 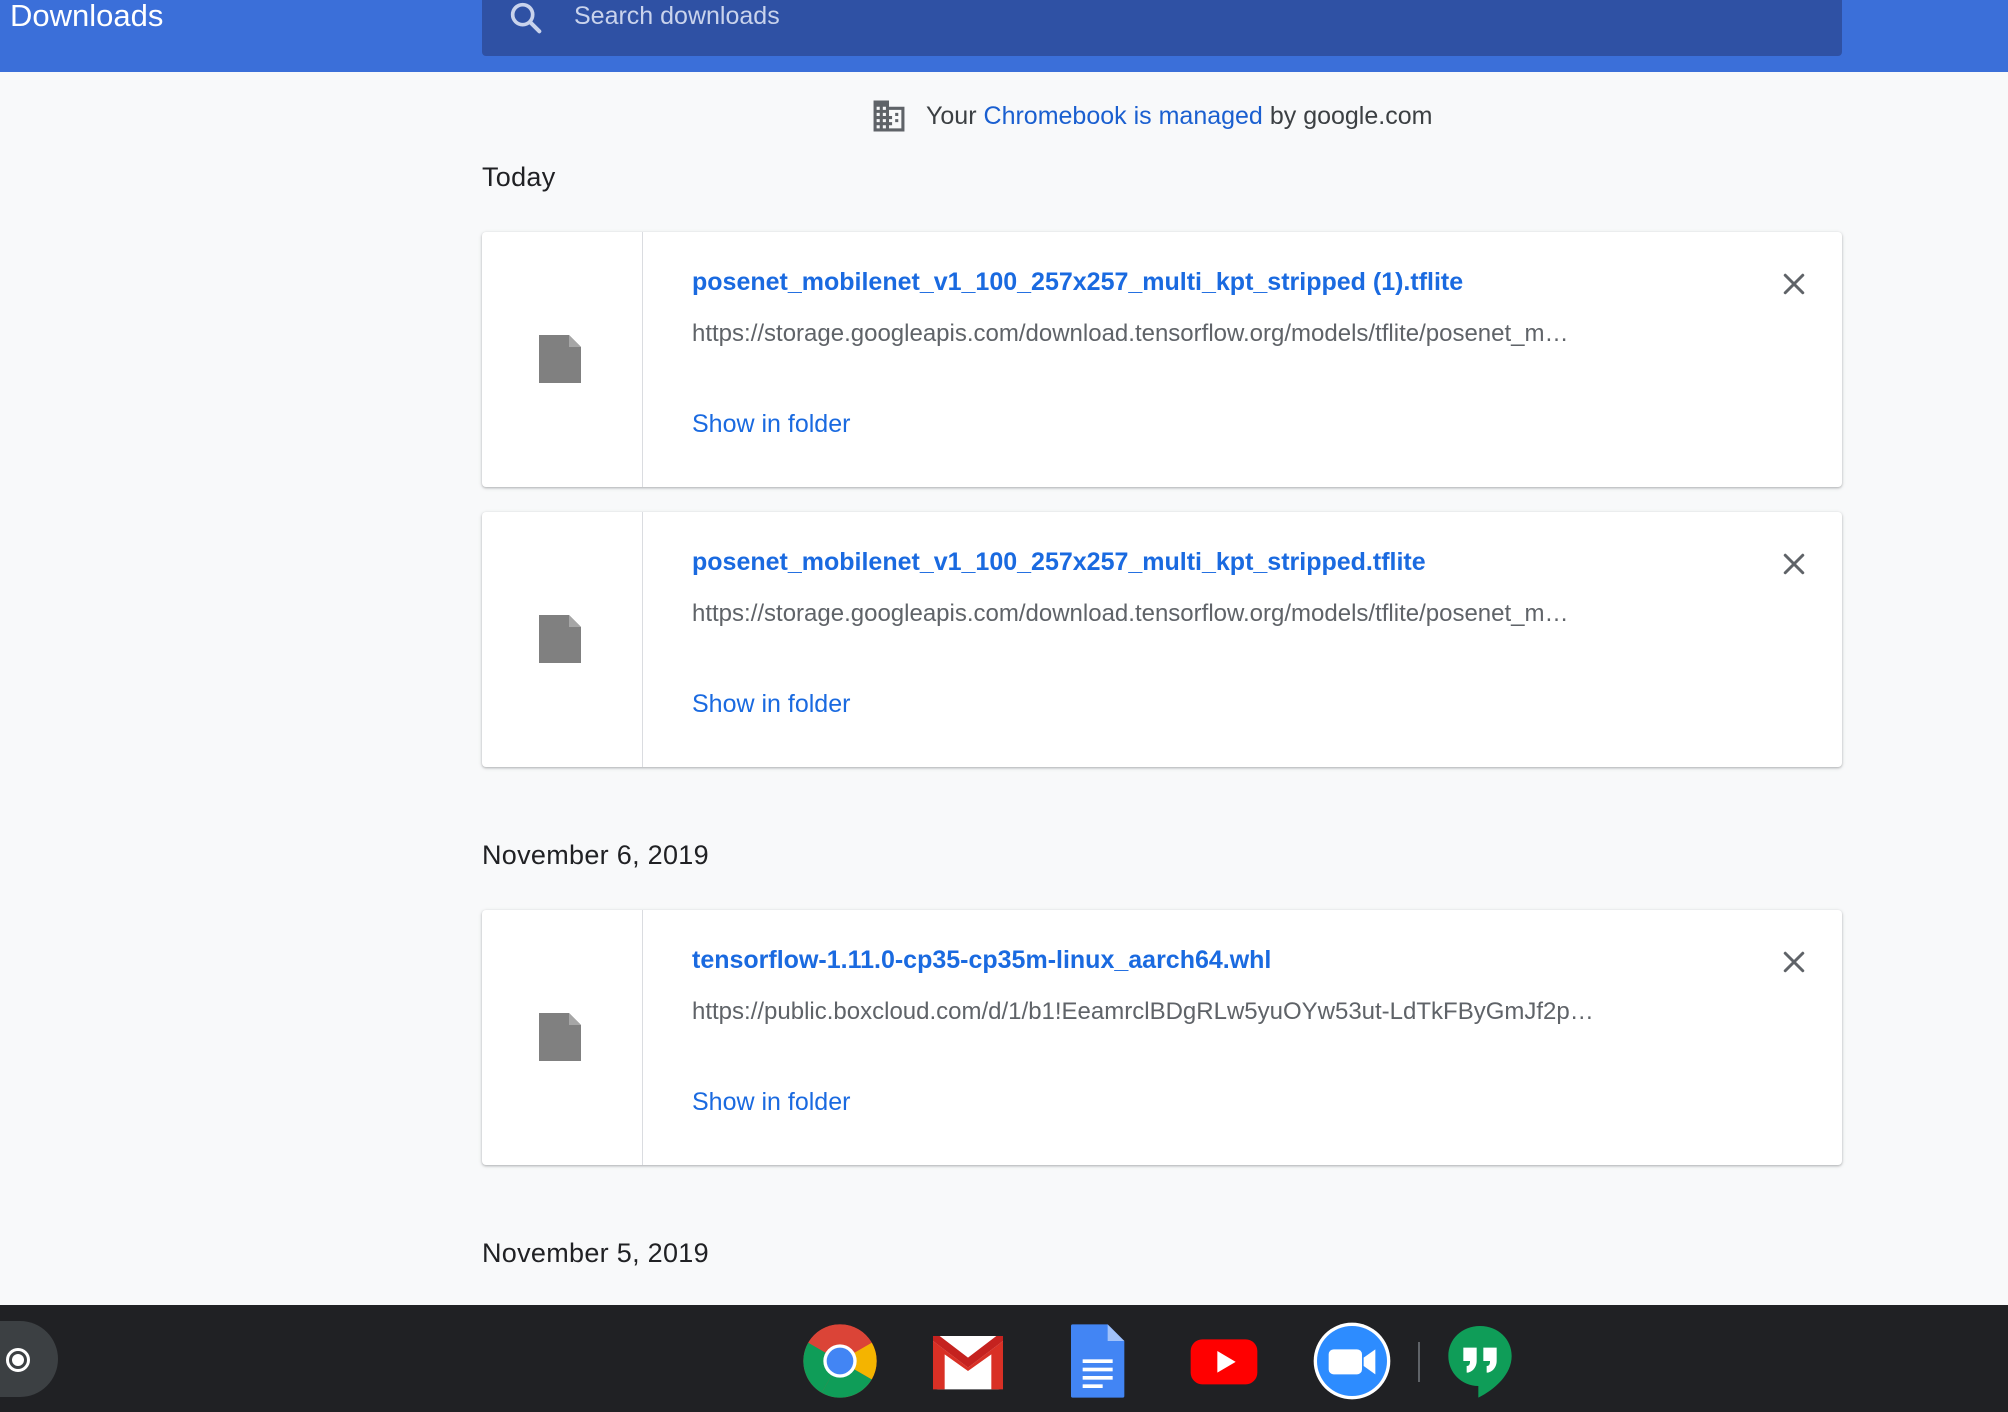 I want to click on system-shelf, so click(x=1004, y=1358).